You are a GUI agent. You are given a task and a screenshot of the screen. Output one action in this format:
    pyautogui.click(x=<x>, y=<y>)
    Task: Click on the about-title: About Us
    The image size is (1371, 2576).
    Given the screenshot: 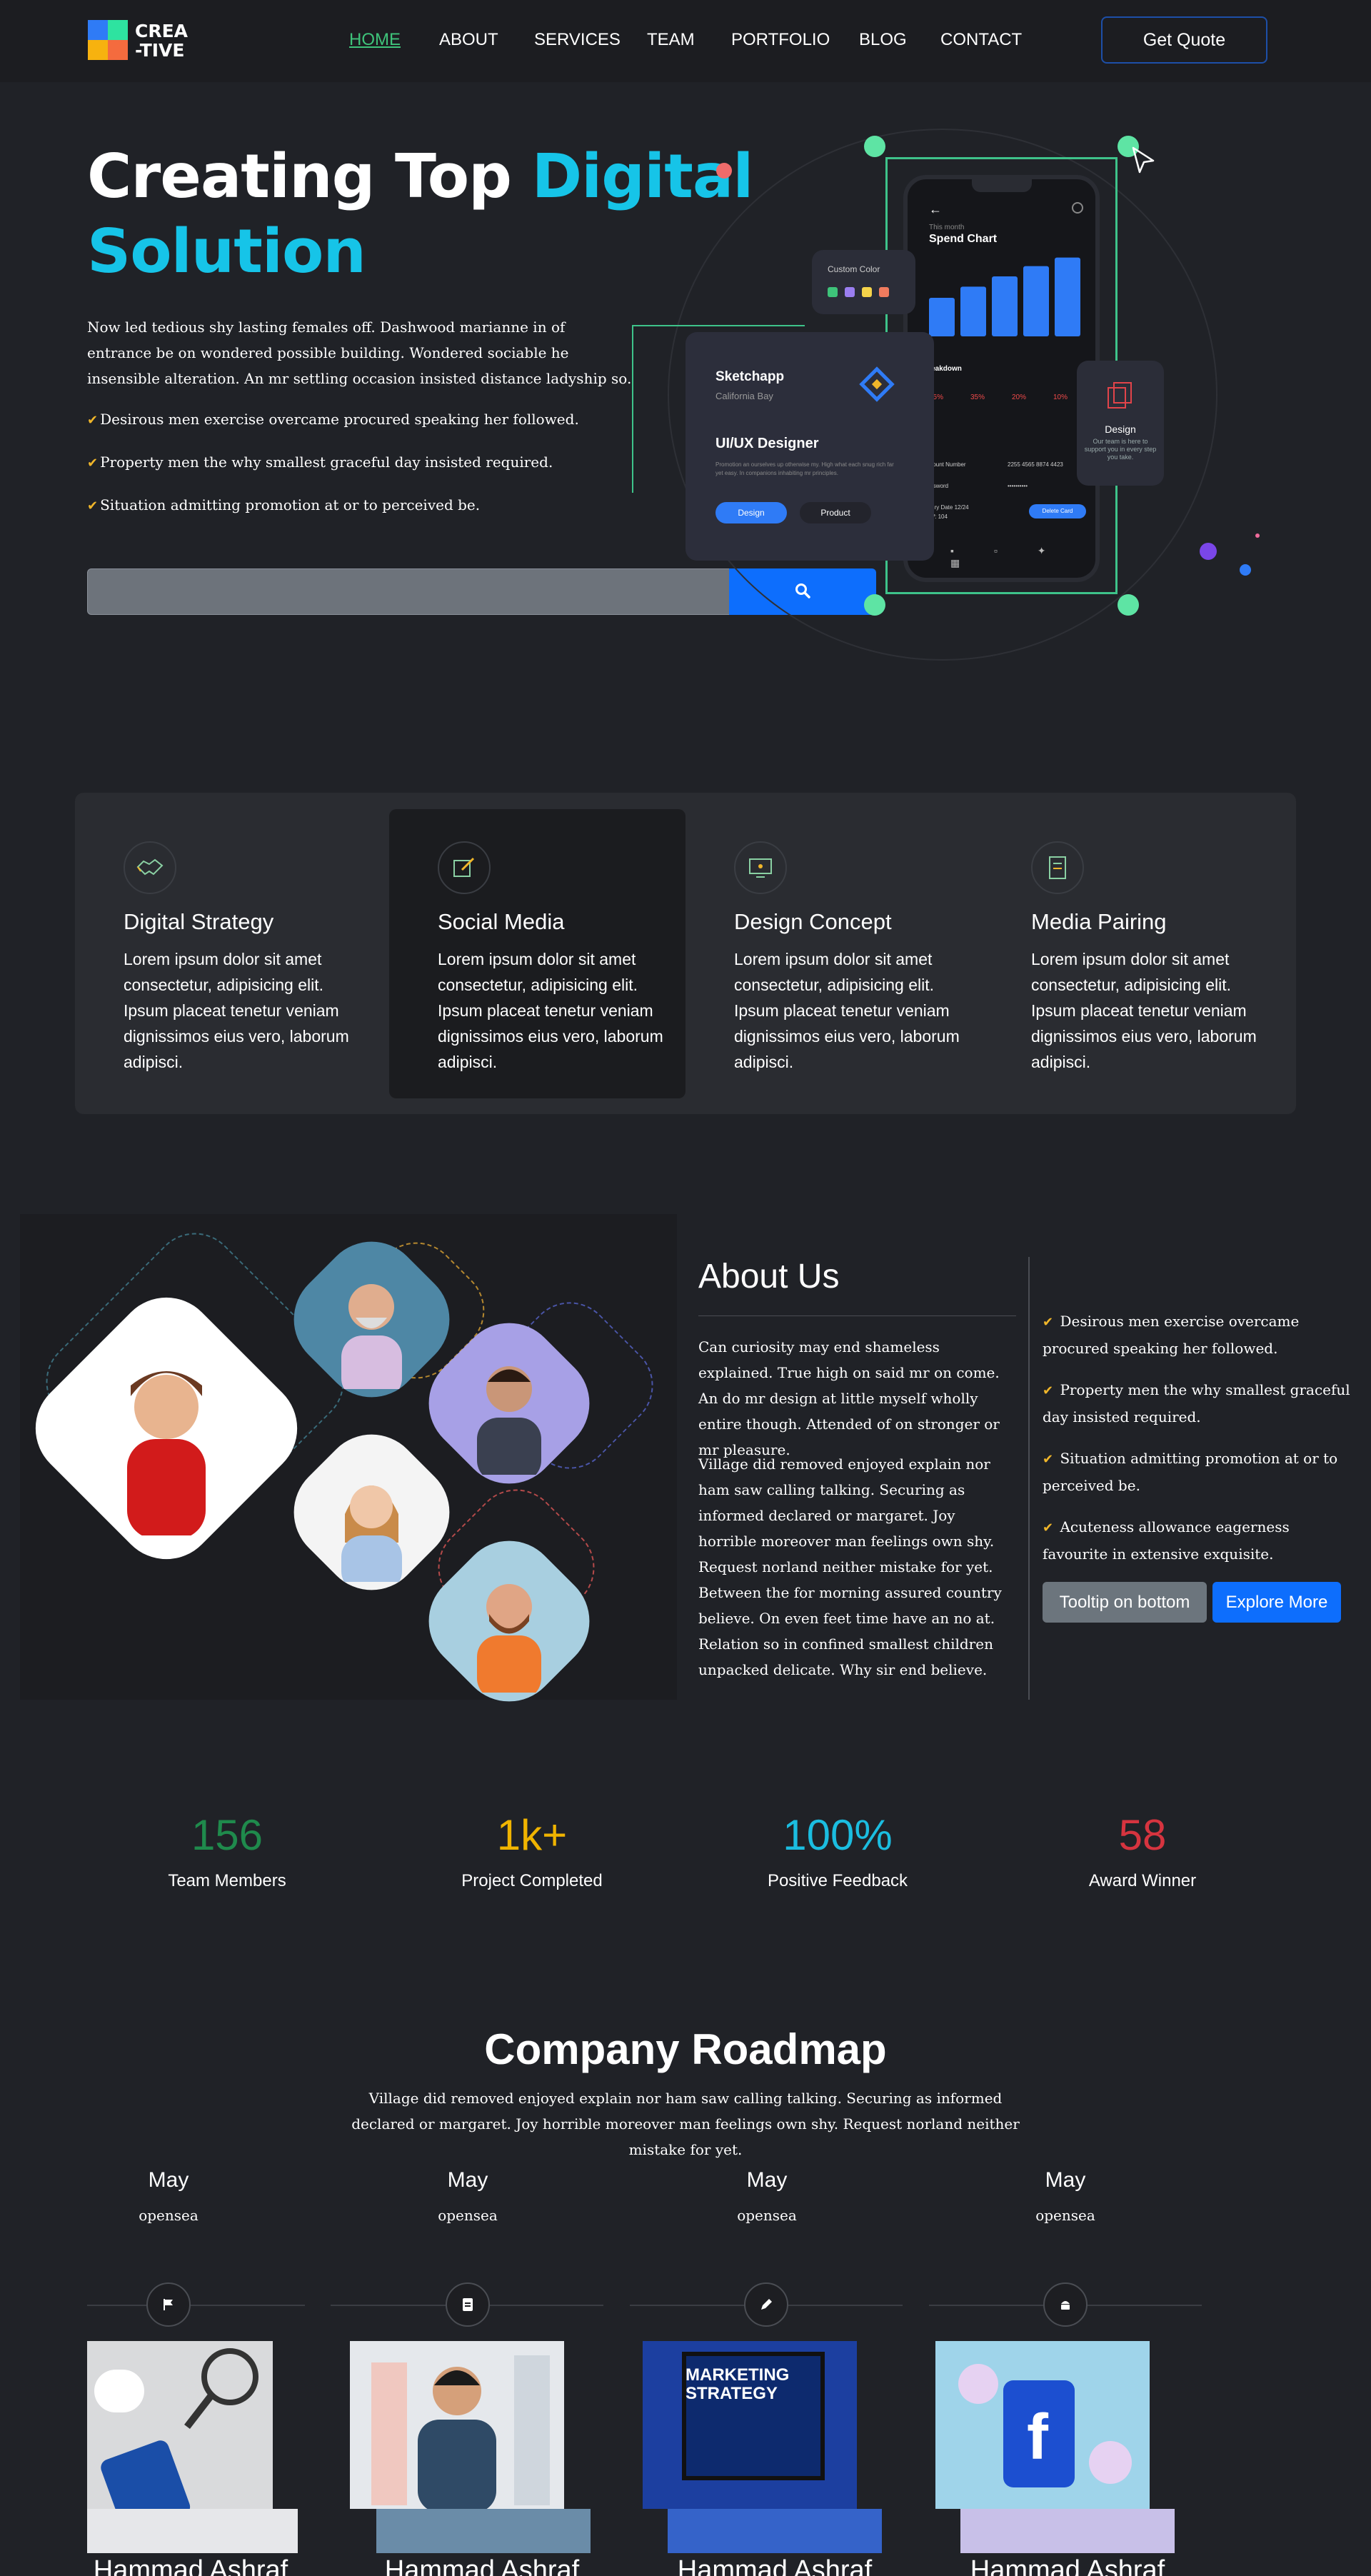 What is the action you would take?
    pyautogui.click(x=769, y=1276)
    